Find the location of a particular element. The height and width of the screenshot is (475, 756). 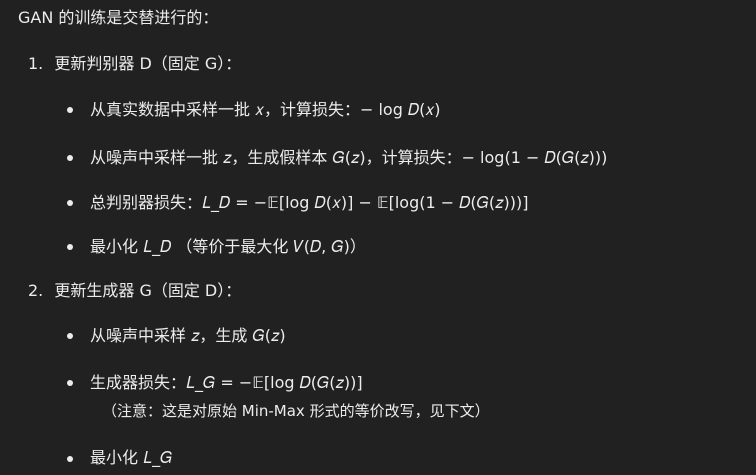

list-item-text: 生成器损失：𝐿_𝐺 = −𝔼[log 𝐷(𝐺(𝑧))] is located at coordinates (226, 382).